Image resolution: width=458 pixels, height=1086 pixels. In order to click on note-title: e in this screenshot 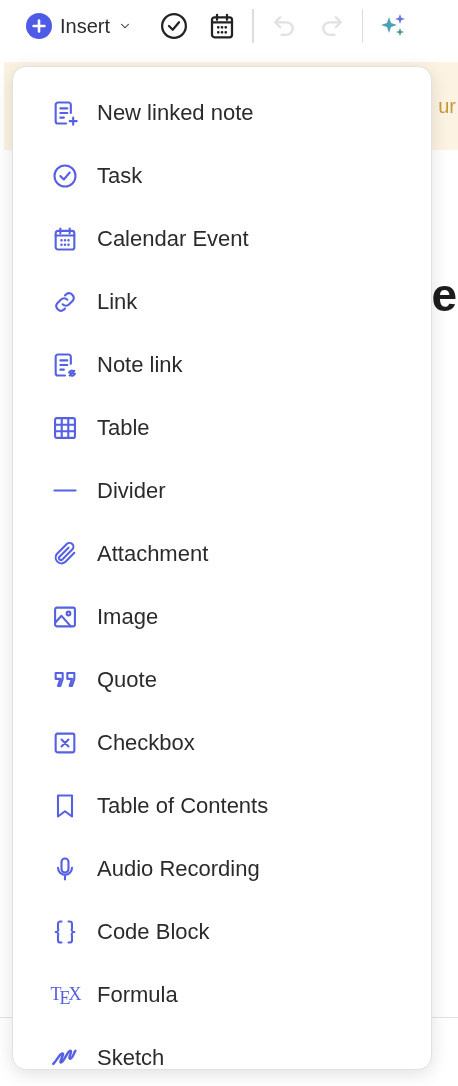, I will do `click(444, 295)`.